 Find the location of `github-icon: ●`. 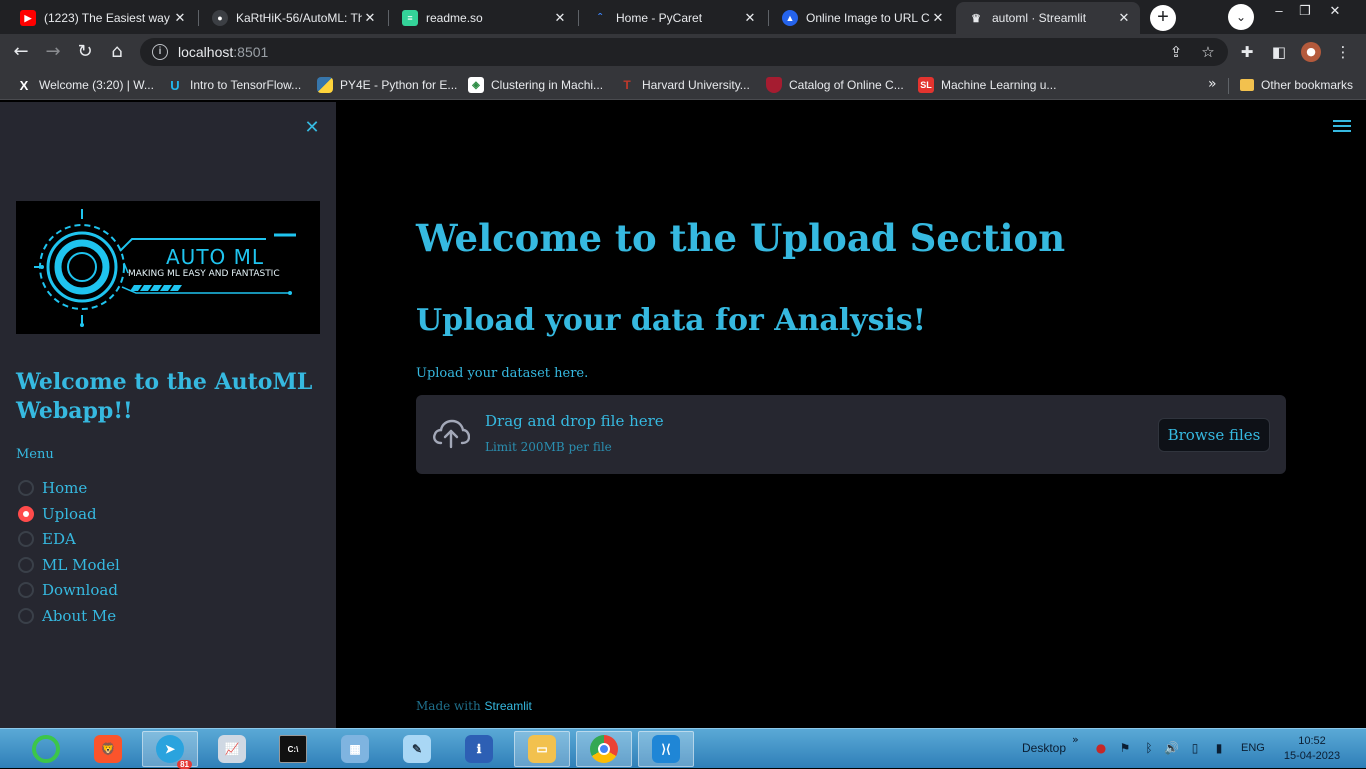

github-icon: ● is located at coordinates (220, 18).